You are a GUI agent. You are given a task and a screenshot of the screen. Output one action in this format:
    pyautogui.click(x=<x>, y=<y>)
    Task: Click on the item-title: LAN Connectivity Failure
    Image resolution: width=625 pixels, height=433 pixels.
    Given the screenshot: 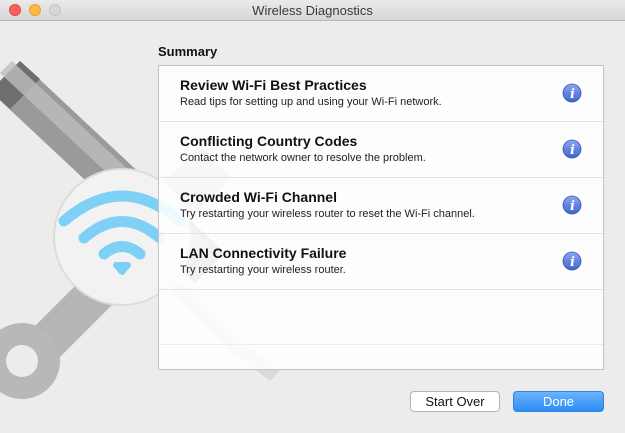 What is the action you would take?
    pyautogui.click(x=263, y=253)
    